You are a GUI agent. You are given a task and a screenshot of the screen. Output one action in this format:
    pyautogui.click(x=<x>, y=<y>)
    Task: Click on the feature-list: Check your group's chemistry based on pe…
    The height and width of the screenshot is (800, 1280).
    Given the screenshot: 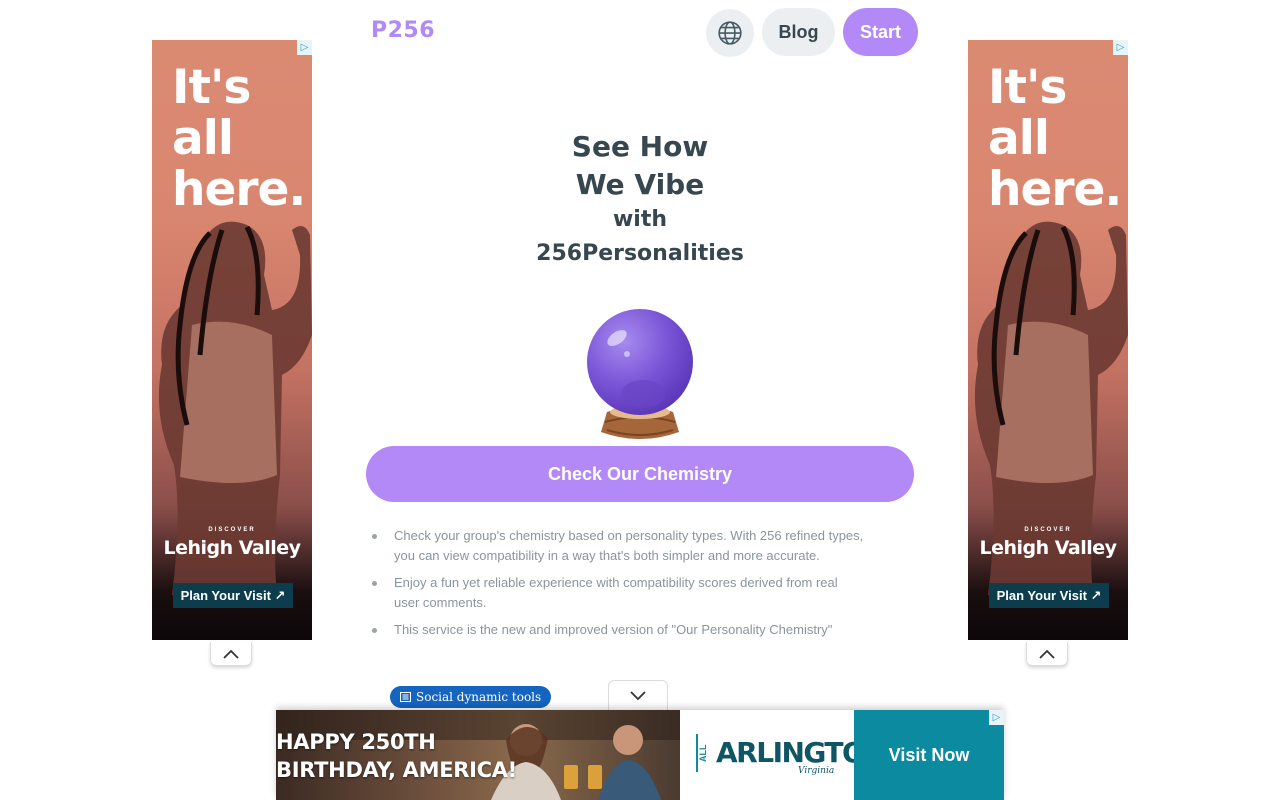 What is the action you would take?
    pyautogui.click(x=616, y=586)
    